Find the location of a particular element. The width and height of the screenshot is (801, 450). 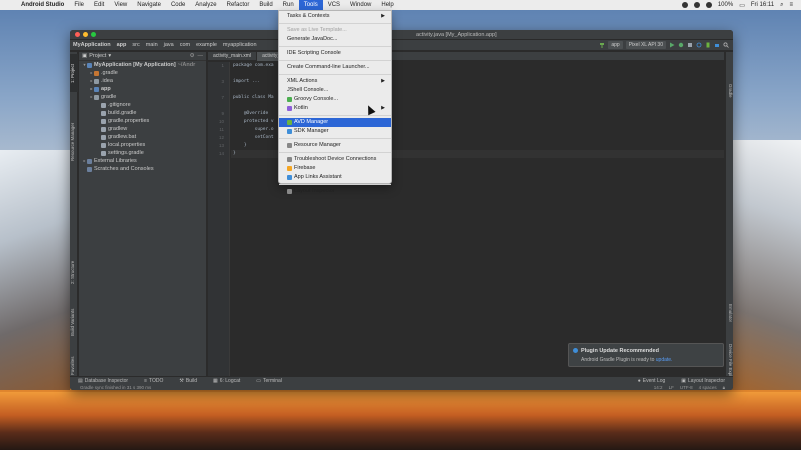

tree-item: local.properties is located at coordinates (142, 145).